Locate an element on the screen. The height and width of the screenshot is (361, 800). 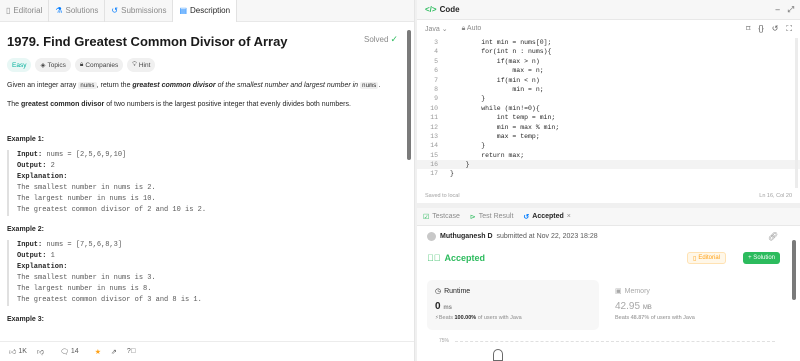
tab-description: ▤ Description is located at coordinates (205, 11).